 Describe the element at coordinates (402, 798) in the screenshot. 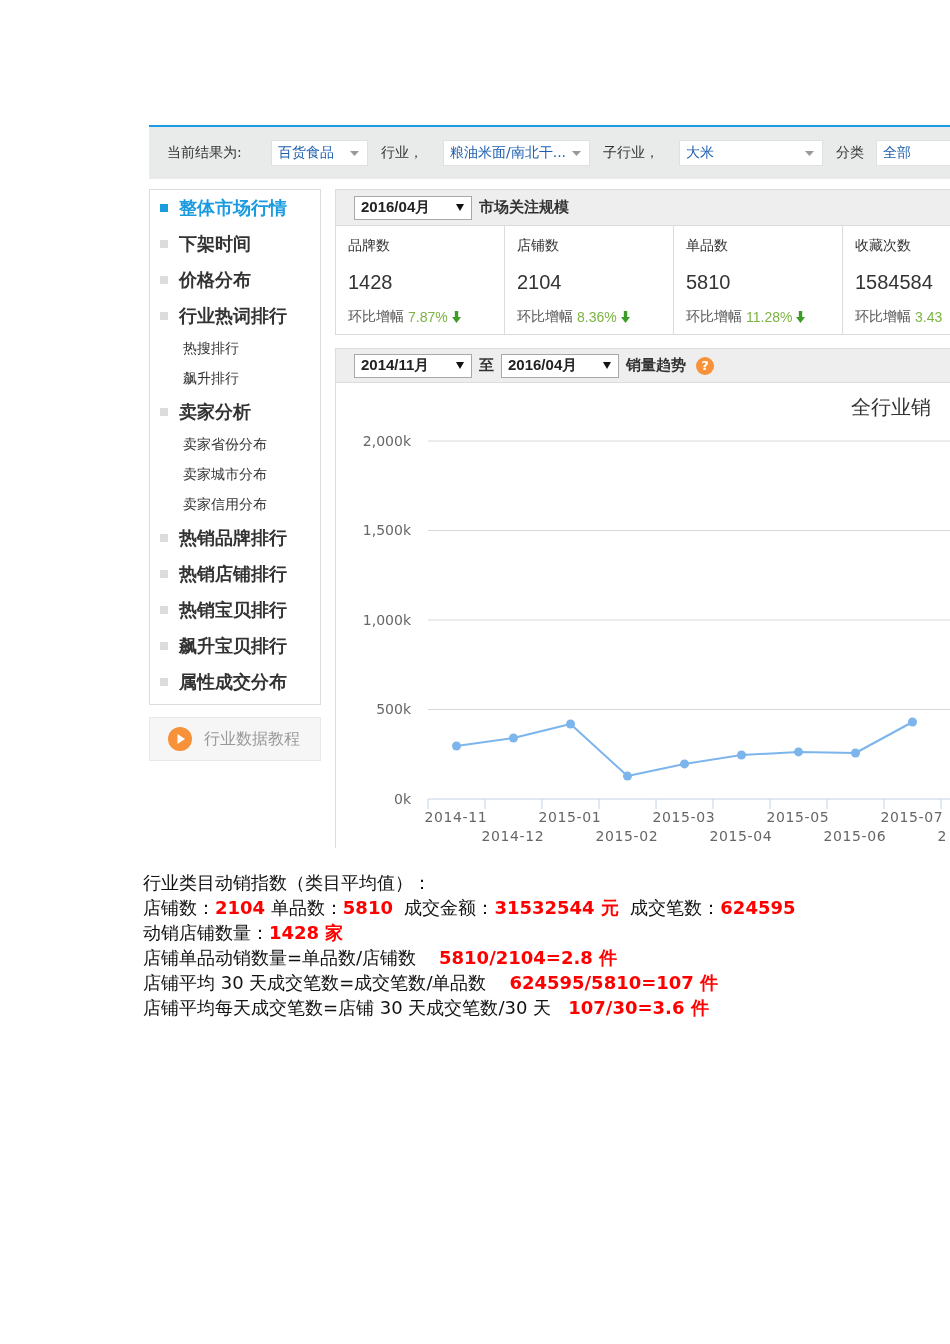

I see `y-axis-label: 0k` at that location.